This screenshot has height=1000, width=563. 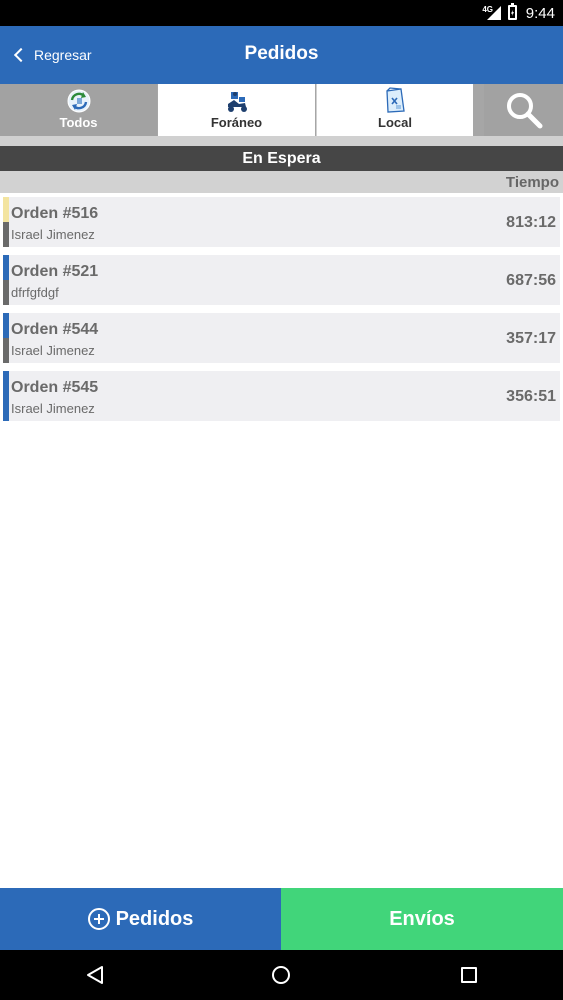 What do you see at coordinates (55, 213) in the screenshot?
I see `order-title: Orden #516` at bounding box center [55, 213].